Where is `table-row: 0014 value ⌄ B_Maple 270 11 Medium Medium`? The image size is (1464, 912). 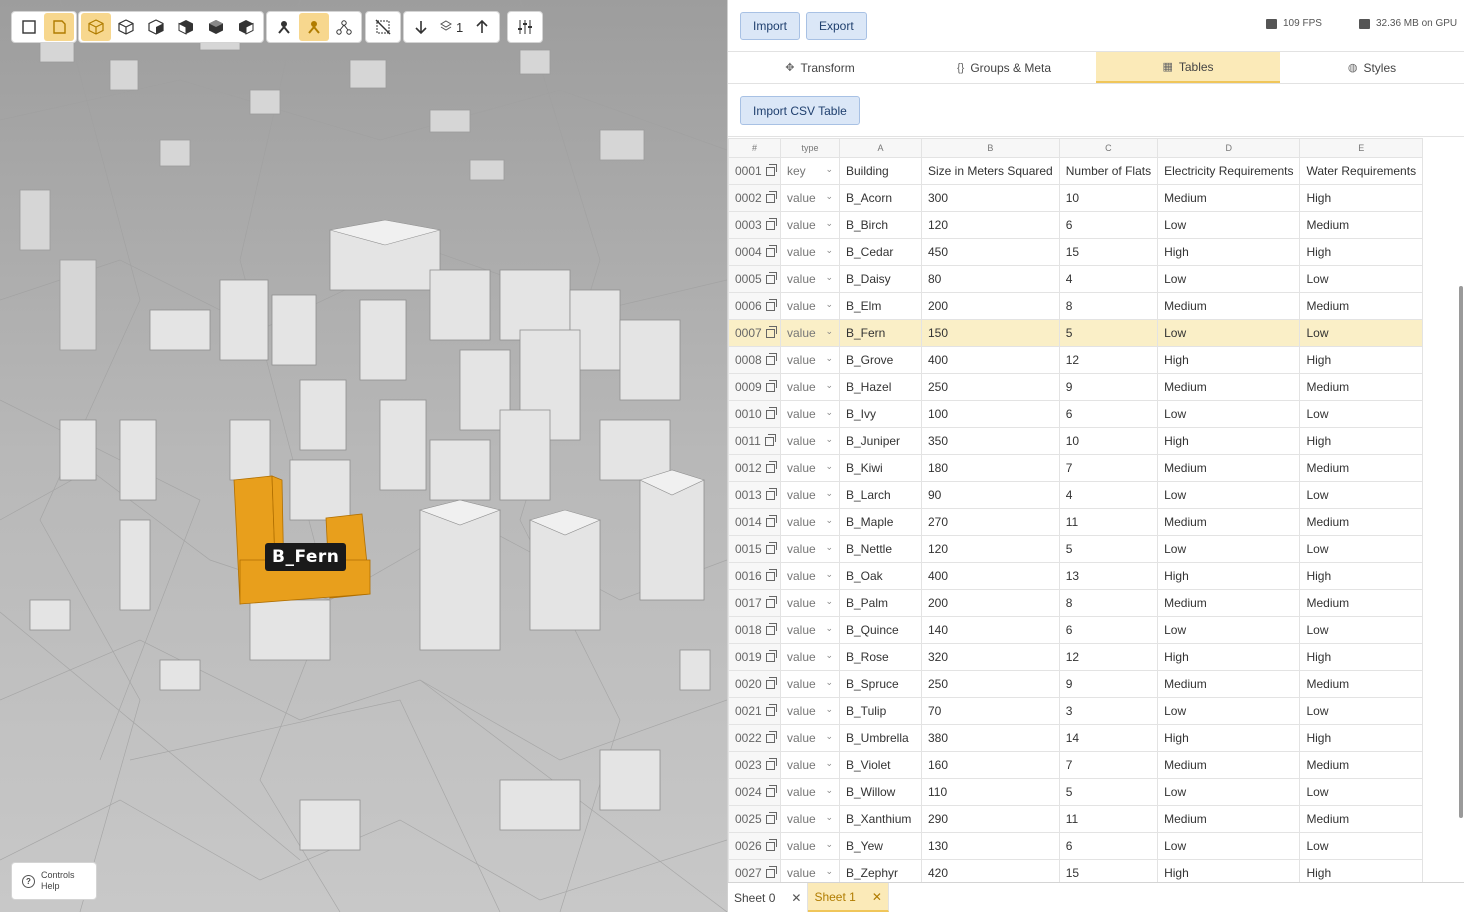
table-row: 0014 value ⌄ B_Maple 270 11 Medium Medium is located at coordinates (1076, 522).